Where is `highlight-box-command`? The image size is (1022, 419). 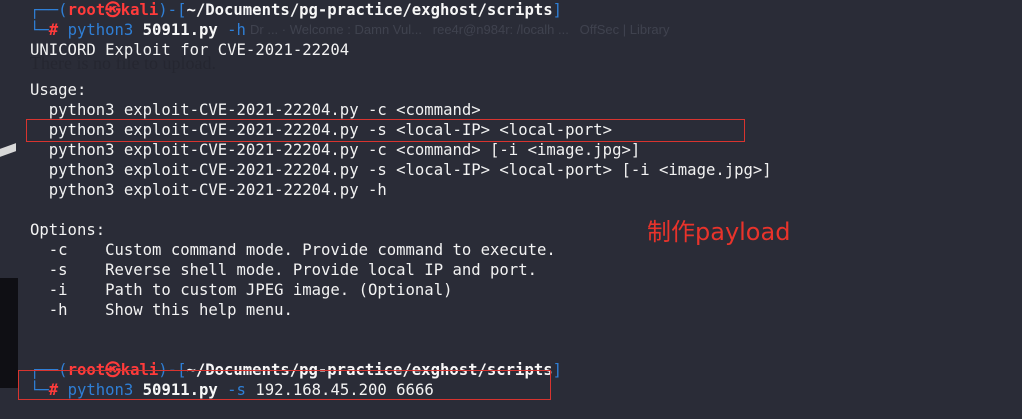
highlight-box-command is located at coordinates (284, 385).